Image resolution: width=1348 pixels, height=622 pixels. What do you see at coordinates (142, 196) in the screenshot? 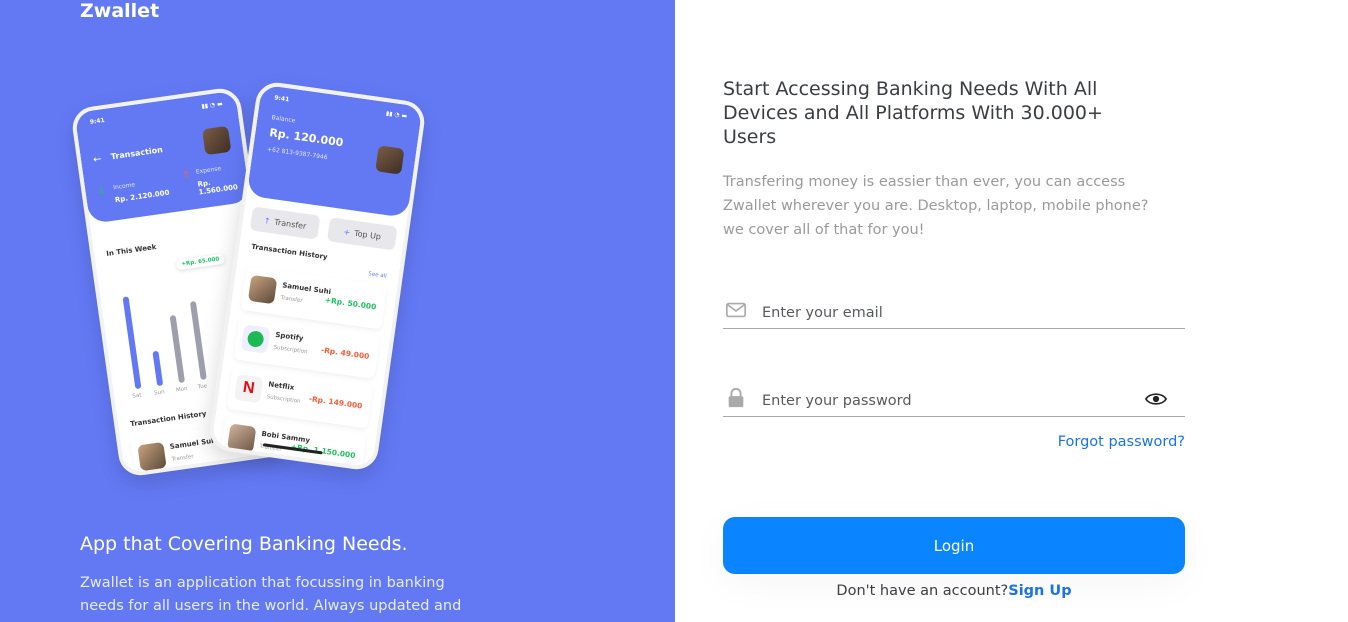
I see `income-value: Rp. 2.120.000` at bounding box center [142, 196].